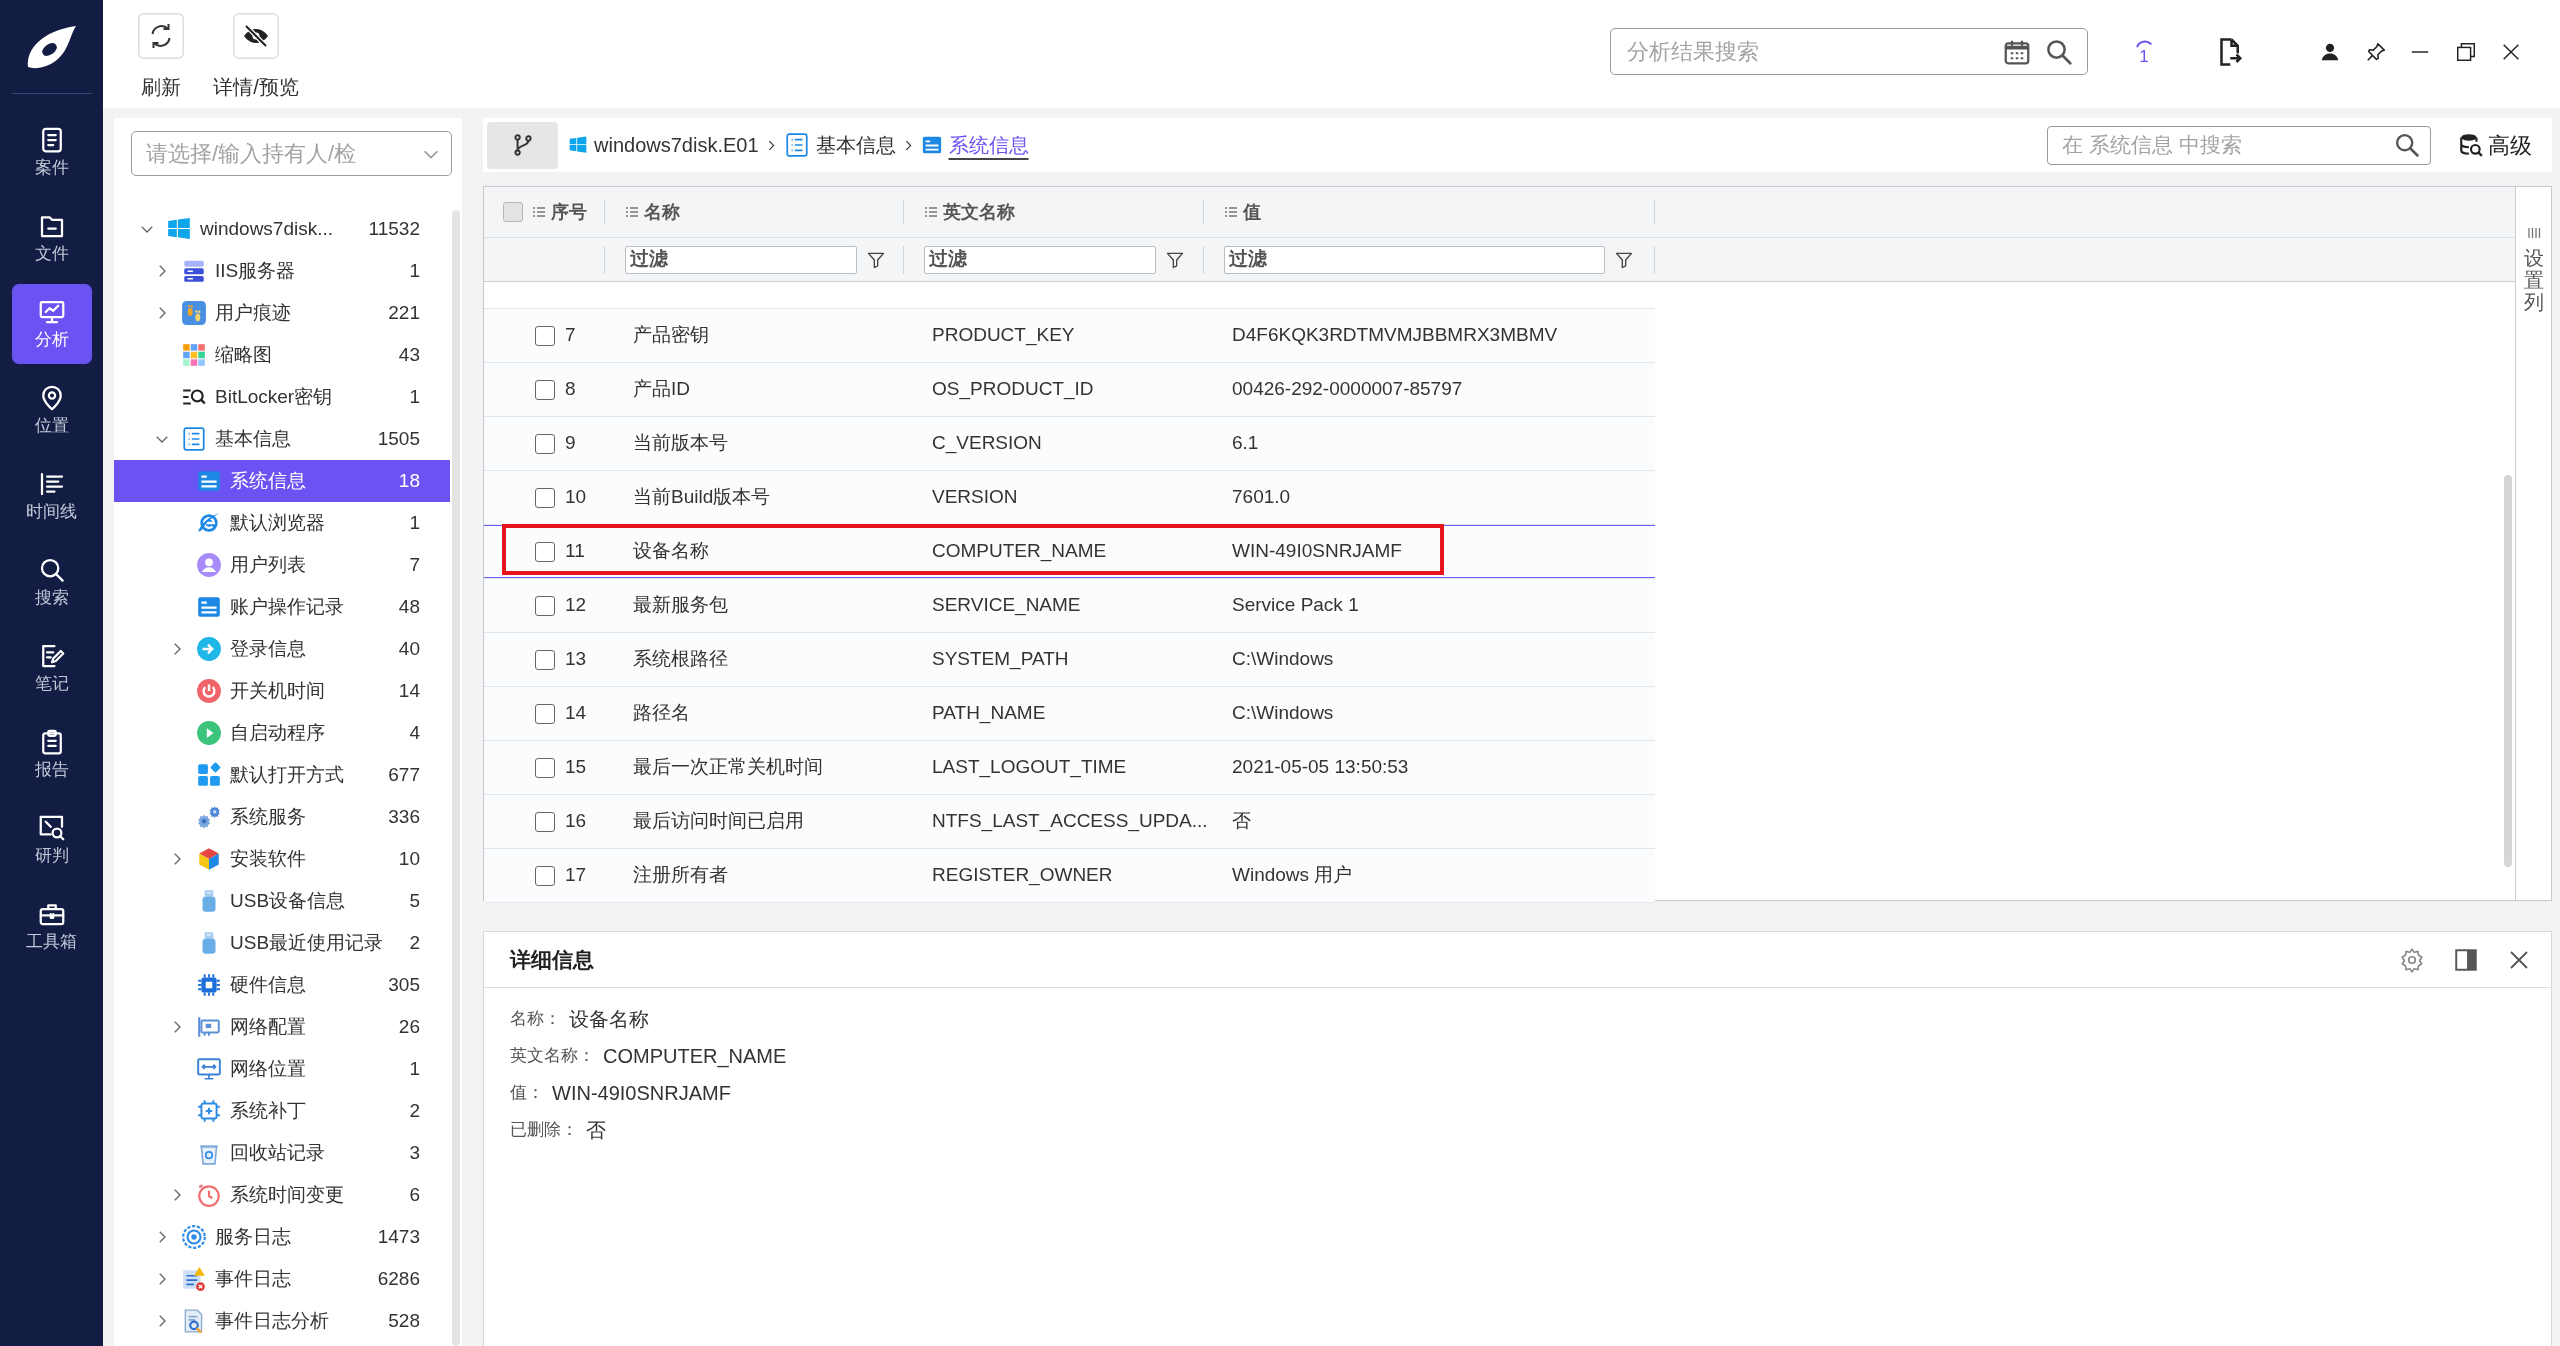 This screenshot has height=1346, width=2560. What do you see at coordinates (1069, 714) in the screenshot?
I see `table-row: 14 路径名 PATH_NAME C:\Windows` at bounding box center [1069, 714].